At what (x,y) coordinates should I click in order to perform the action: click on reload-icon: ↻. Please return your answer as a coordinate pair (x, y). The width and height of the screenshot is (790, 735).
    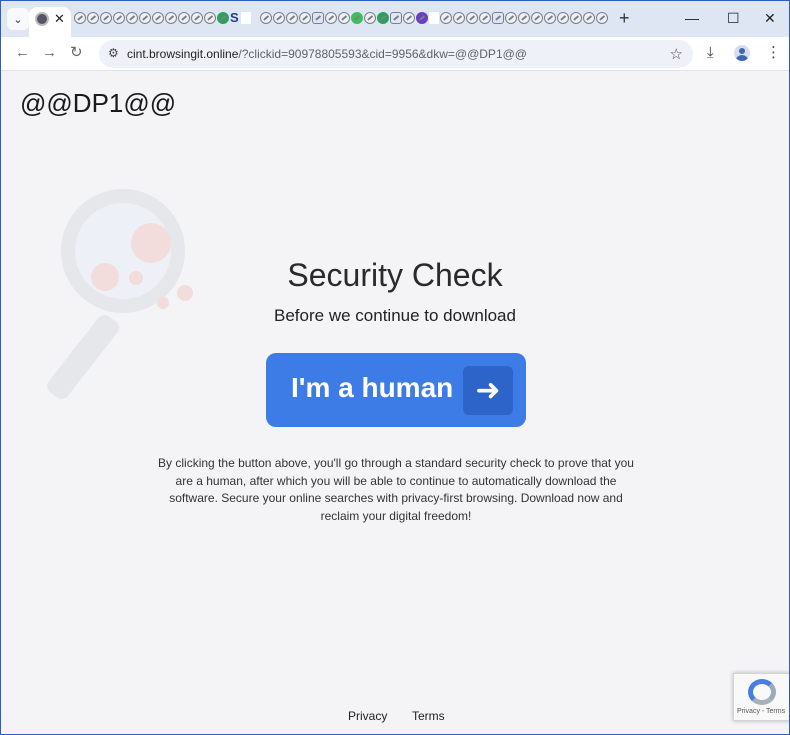
    Looking at the image, I should click on (76, 53).